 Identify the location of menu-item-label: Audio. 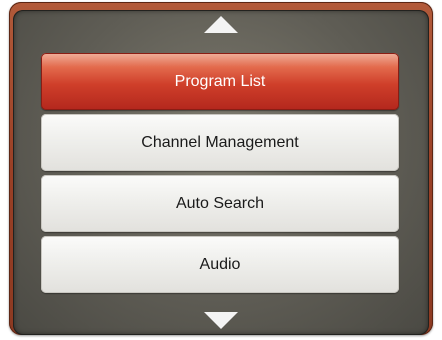
(220, 264).